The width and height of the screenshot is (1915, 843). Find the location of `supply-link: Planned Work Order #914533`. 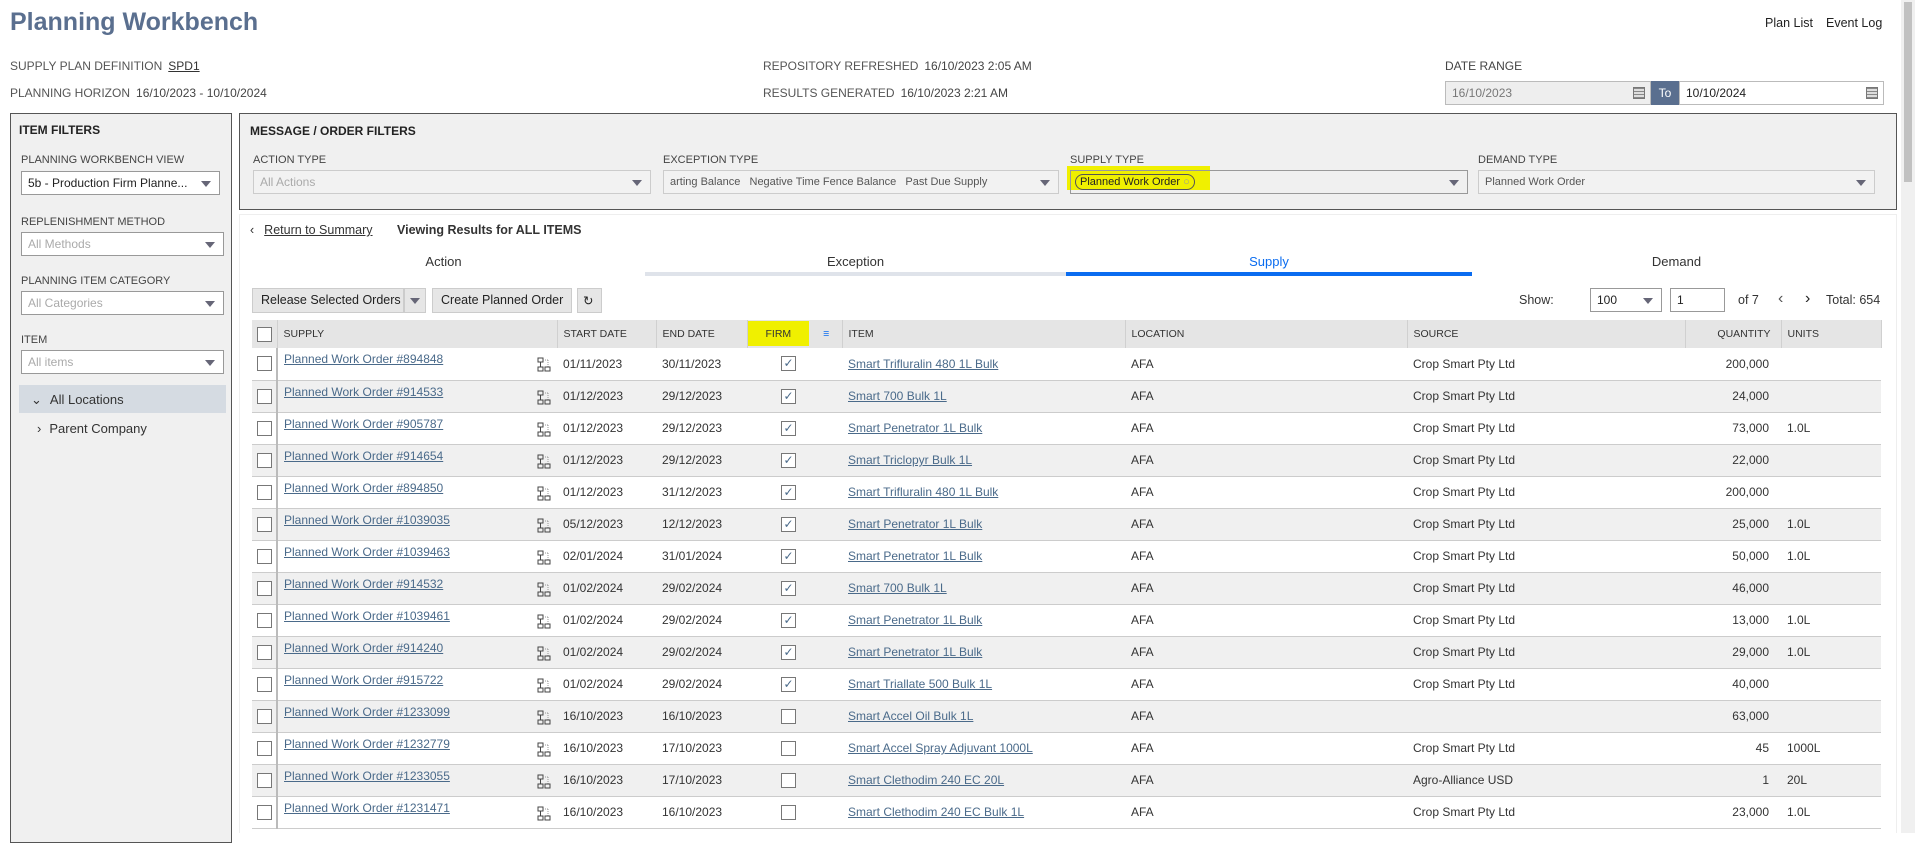

supply-link: Planned Work Order #914533 is located at coordinates (363, 392).